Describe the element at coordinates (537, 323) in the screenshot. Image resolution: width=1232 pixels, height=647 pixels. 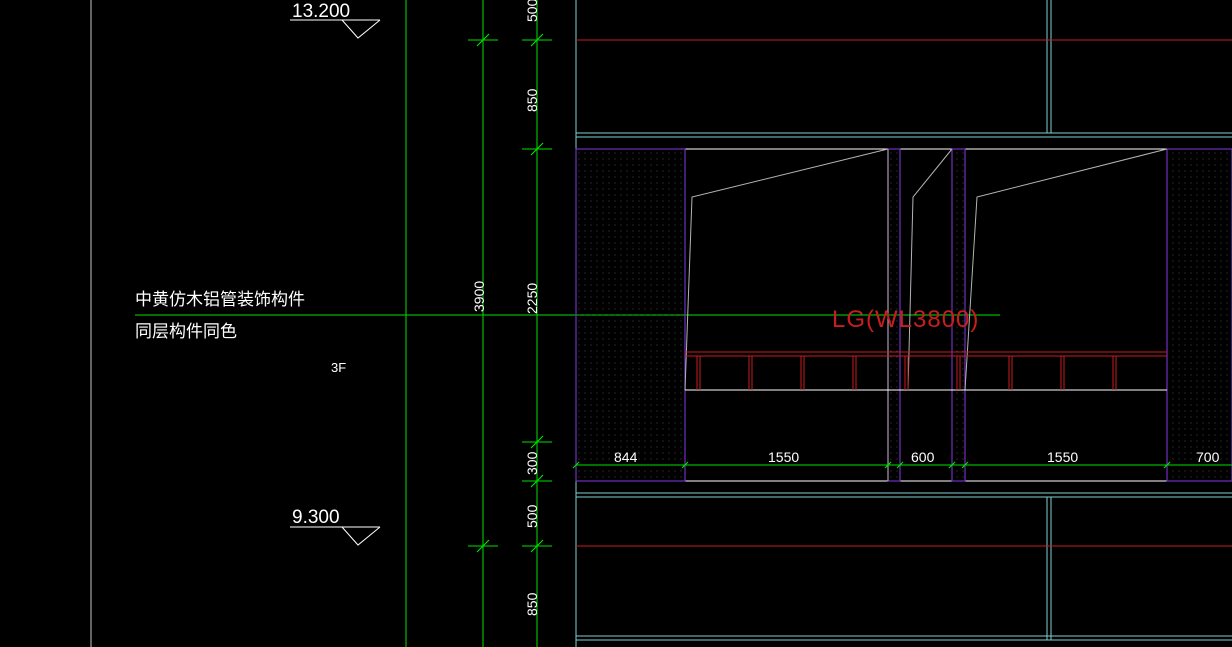
I see `dimension-chain-detail: 500 850 2250 300 500 850` at that location.